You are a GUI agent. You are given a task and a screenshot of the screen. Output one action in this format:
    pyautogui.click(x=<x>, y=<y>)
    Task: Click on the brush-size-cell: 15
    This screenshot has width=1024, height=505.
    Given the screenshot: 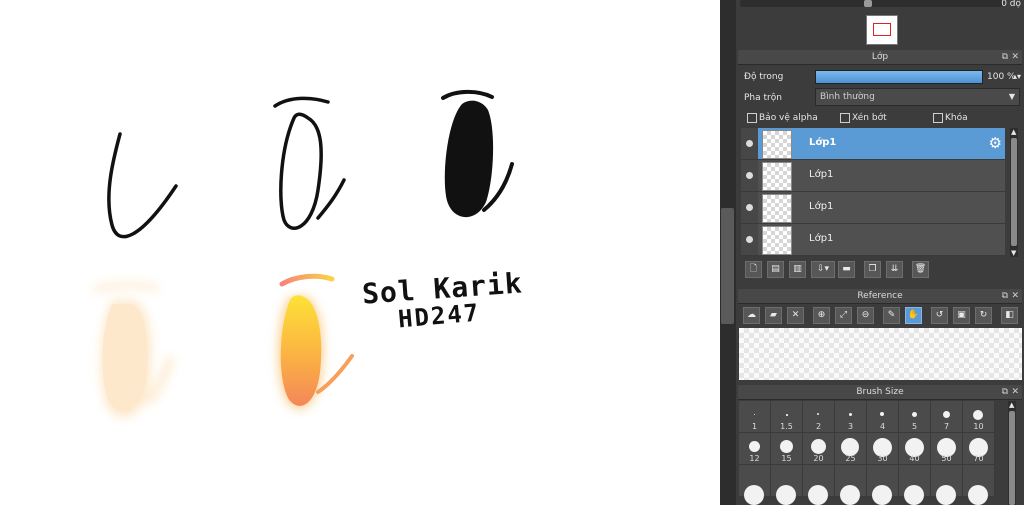 What is the action you would take?
    pyautogui.click(x=787, y=449)
    